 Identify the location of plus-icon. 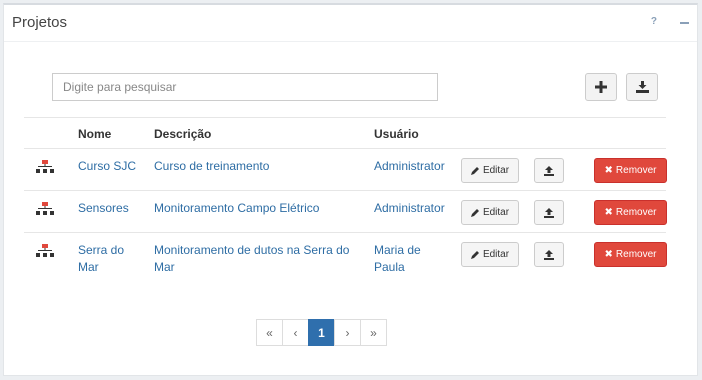
(601, 87).